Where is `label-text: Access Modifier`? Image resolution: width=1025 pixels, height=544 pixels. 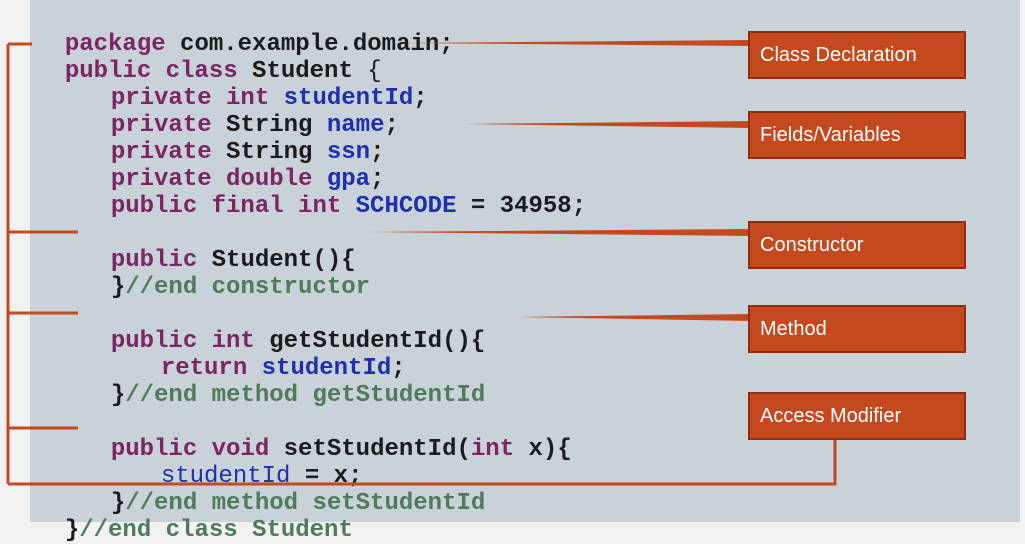 label-text: Access Modifier is located at coordinates (831, 415).